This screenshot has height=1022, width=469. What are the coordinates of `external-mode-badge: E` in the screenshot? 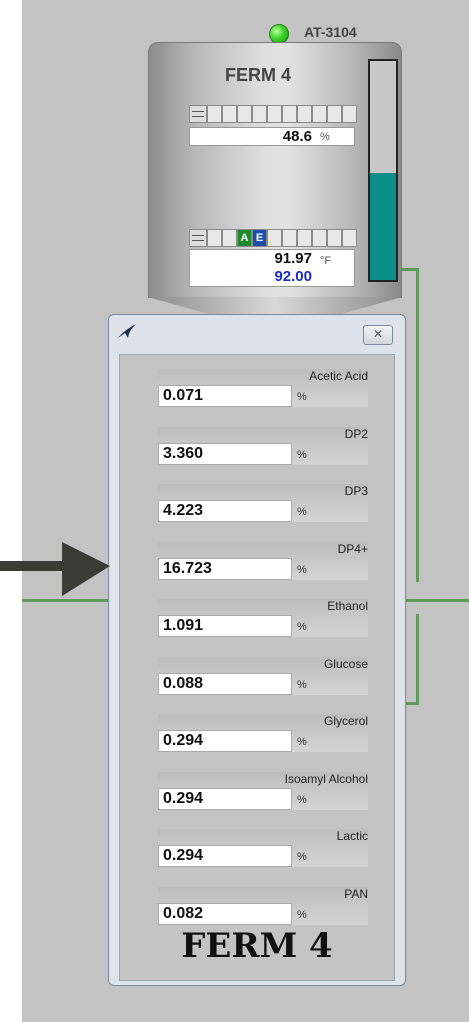 It's located at (259, 238).